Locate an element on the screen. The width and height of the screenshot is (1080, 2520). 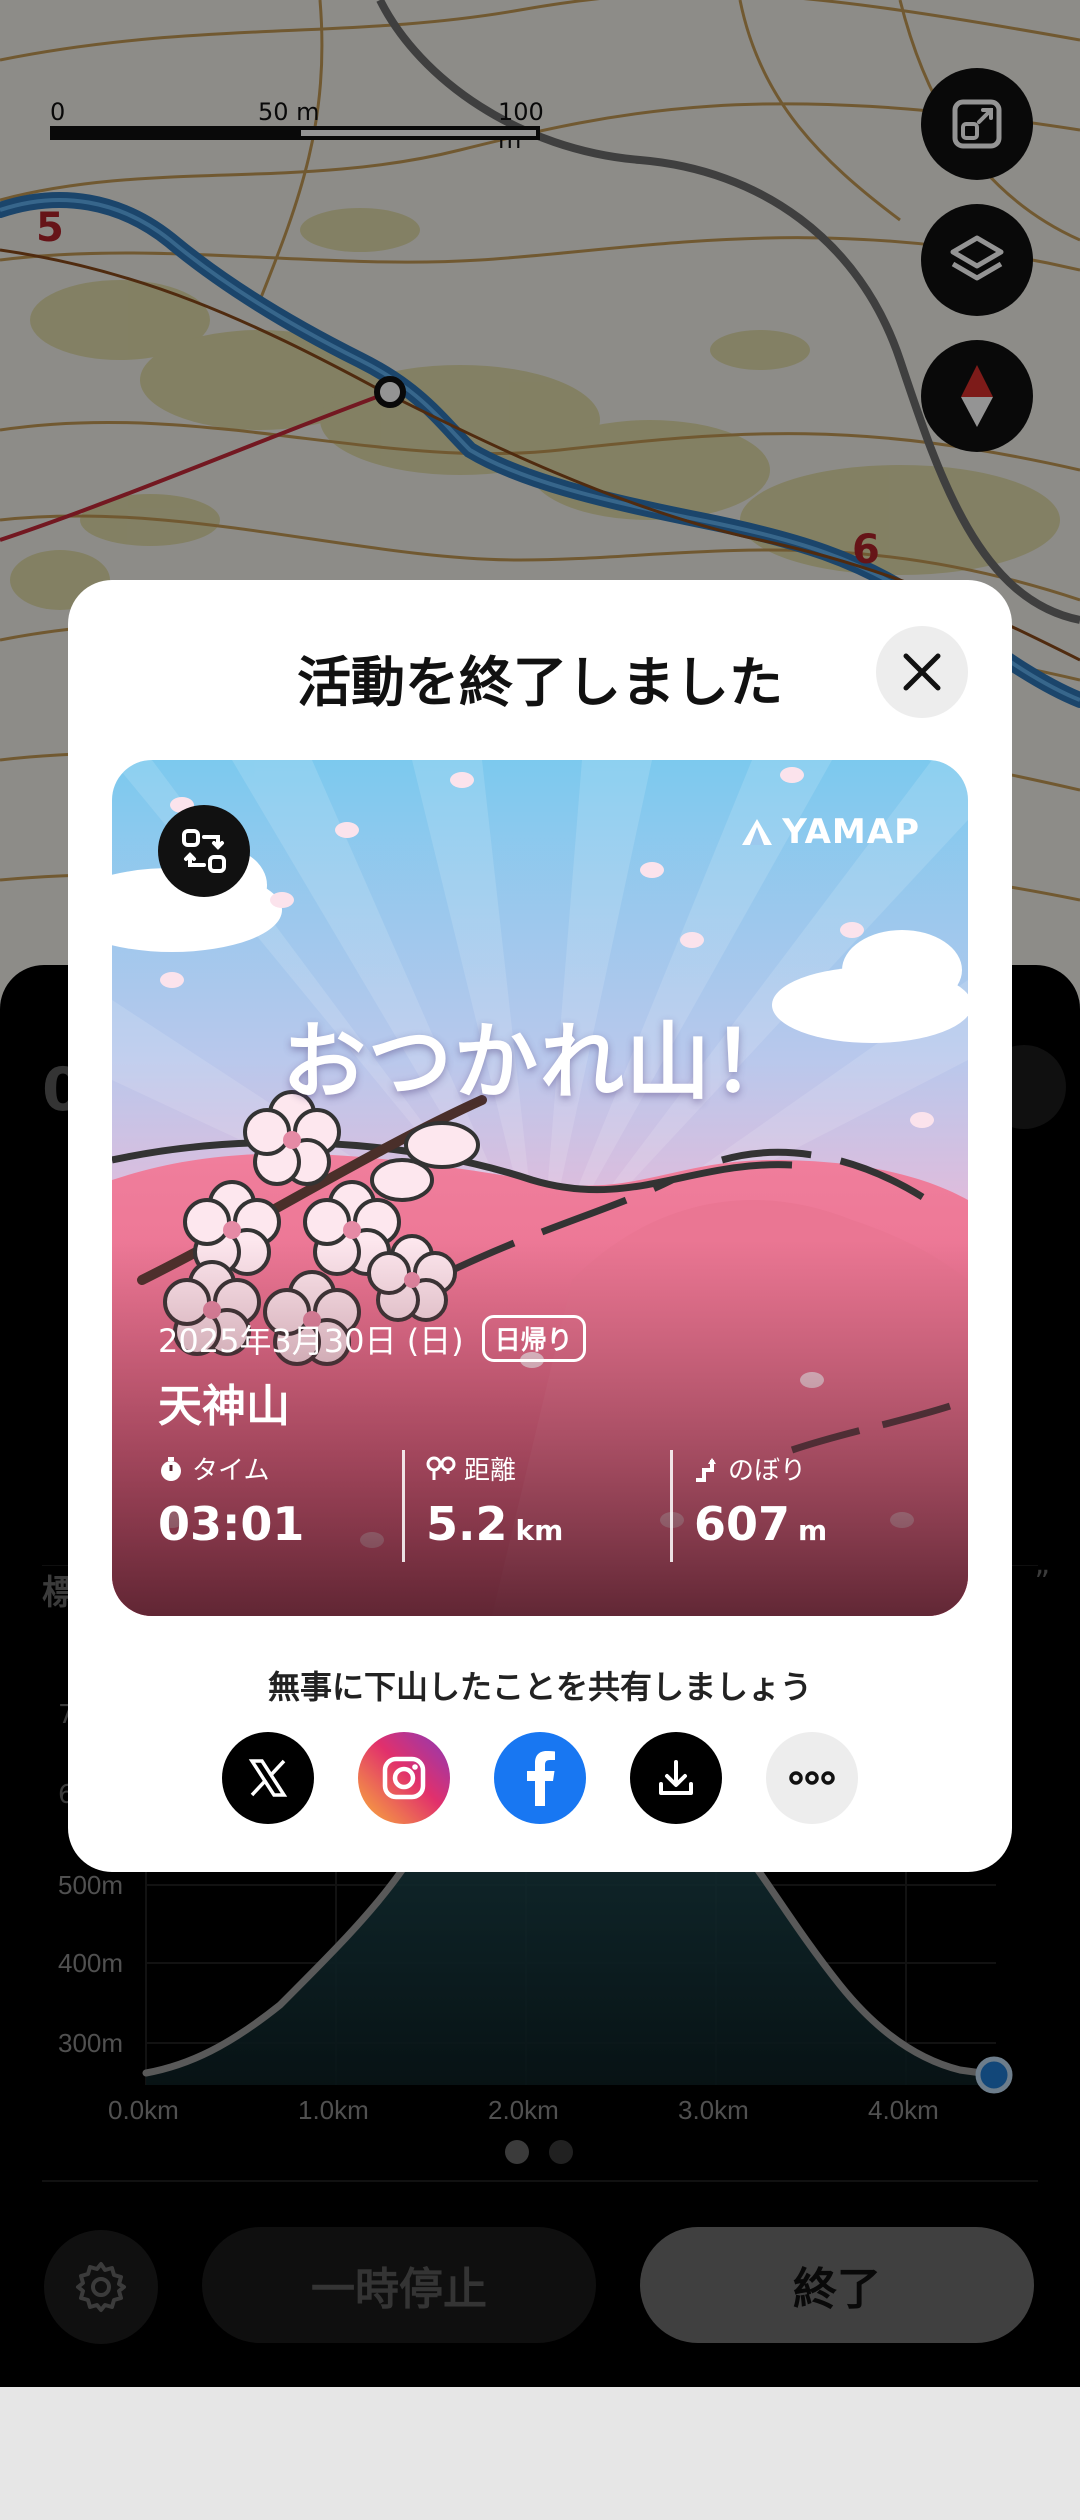
card-date-row: 2025年3月30日 (日) 日帰り is located at coordinates (372, 1338).